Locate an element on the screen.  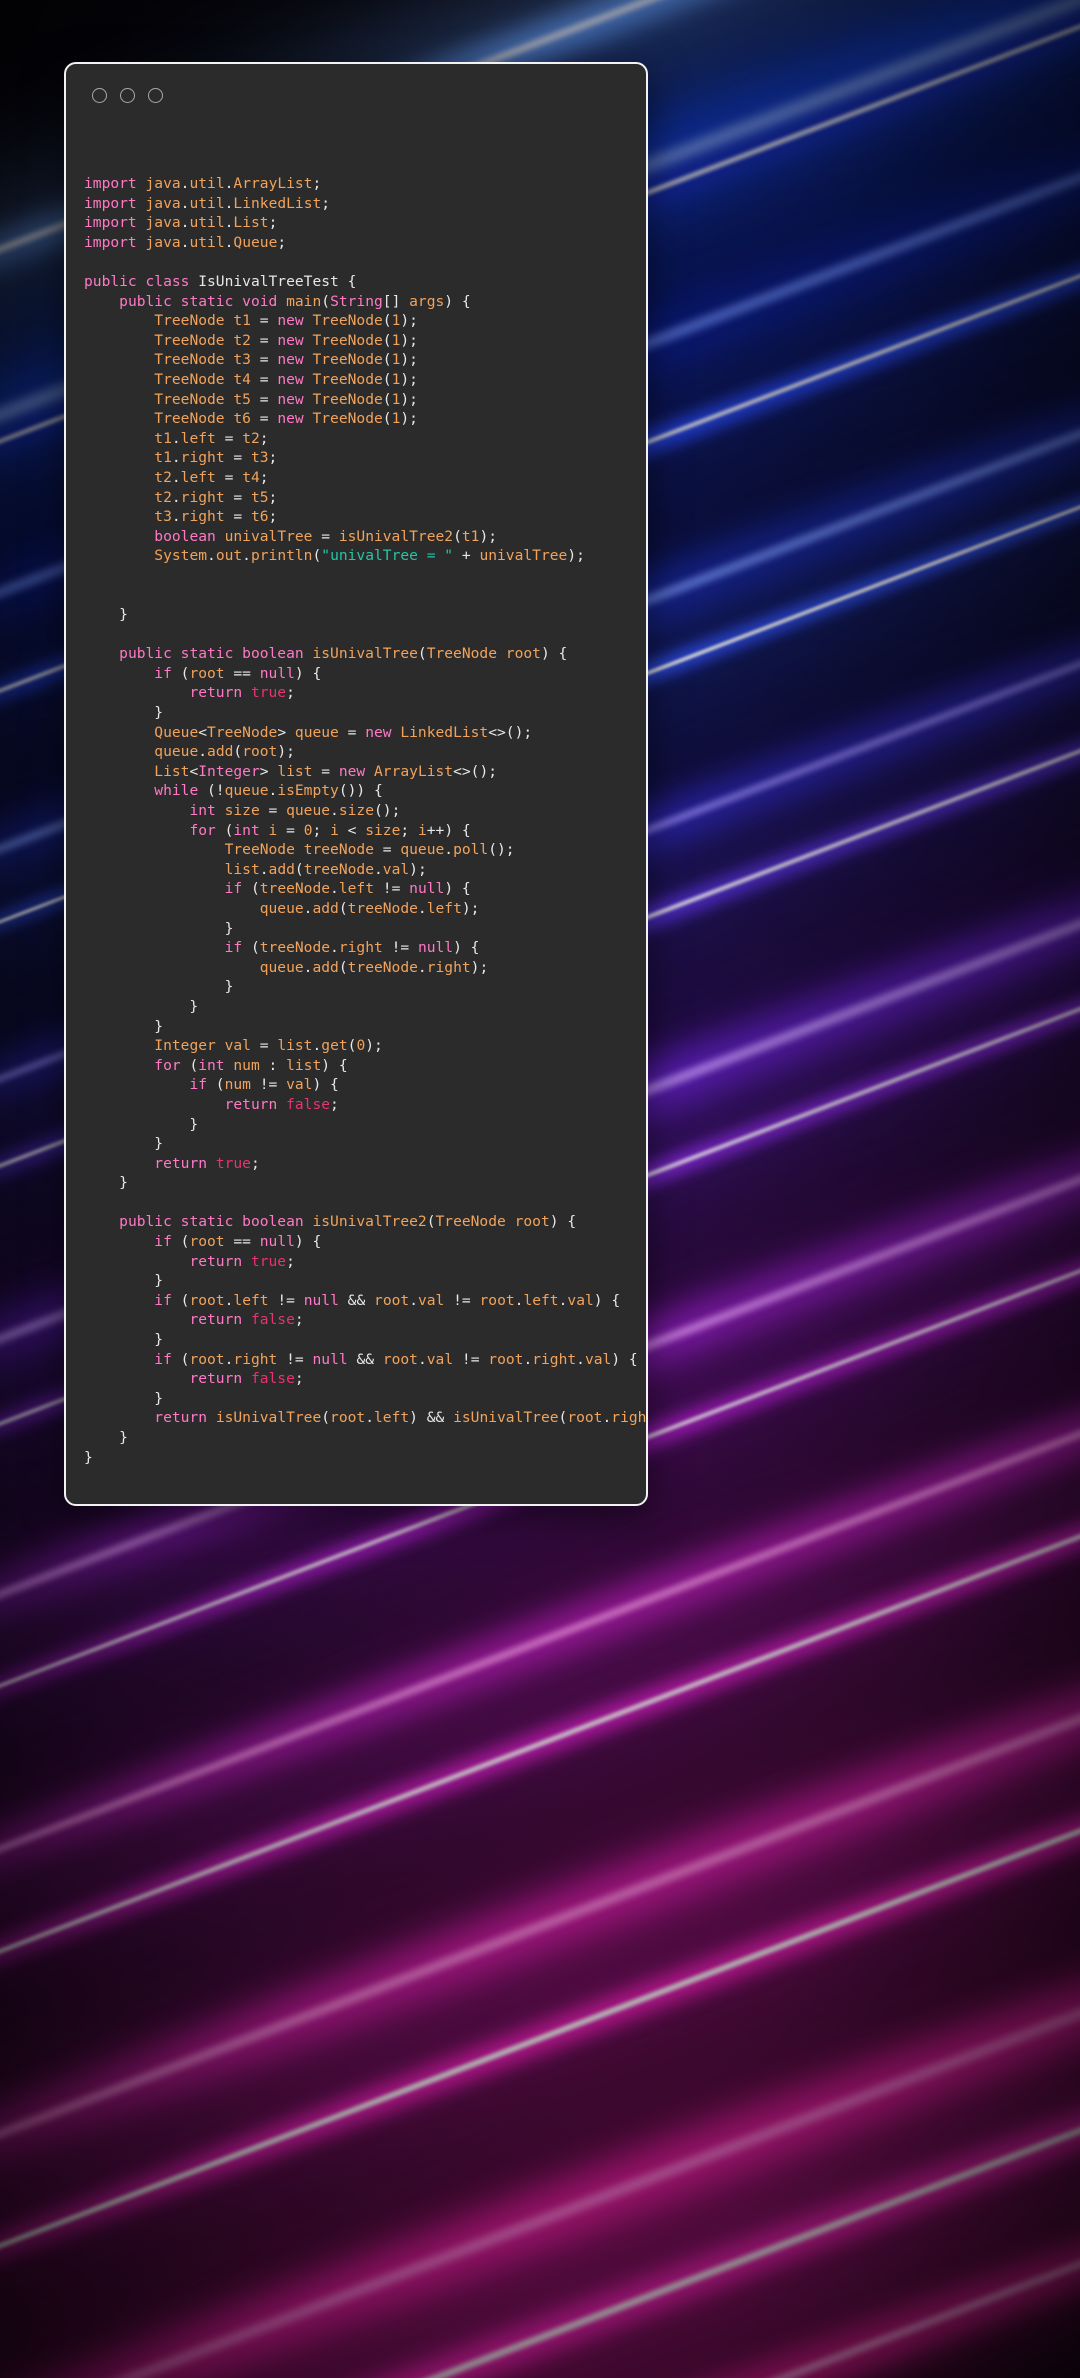
code-token: main is located at coordinates (304, 301).